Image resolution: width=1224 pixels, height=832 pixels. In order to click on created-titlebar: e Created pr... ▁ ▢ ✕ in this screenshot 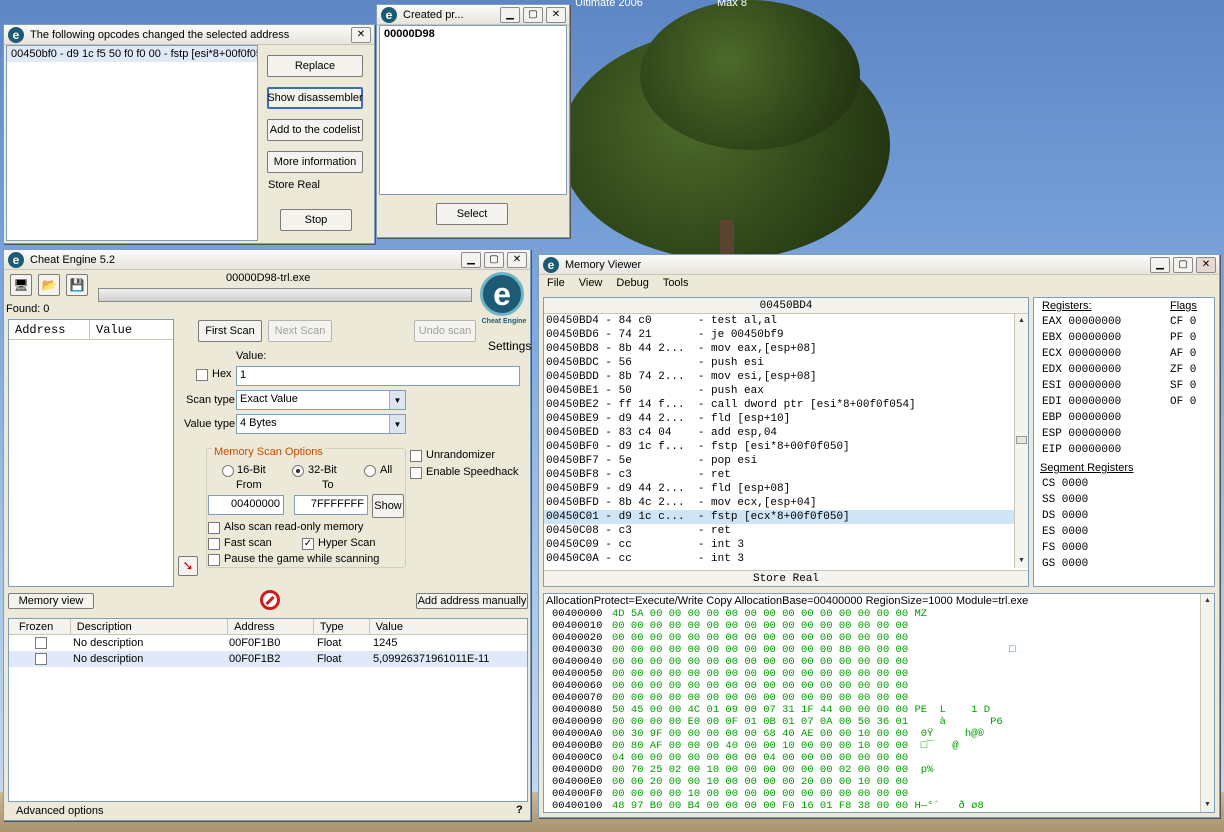, I will do `click(473, 15)`.